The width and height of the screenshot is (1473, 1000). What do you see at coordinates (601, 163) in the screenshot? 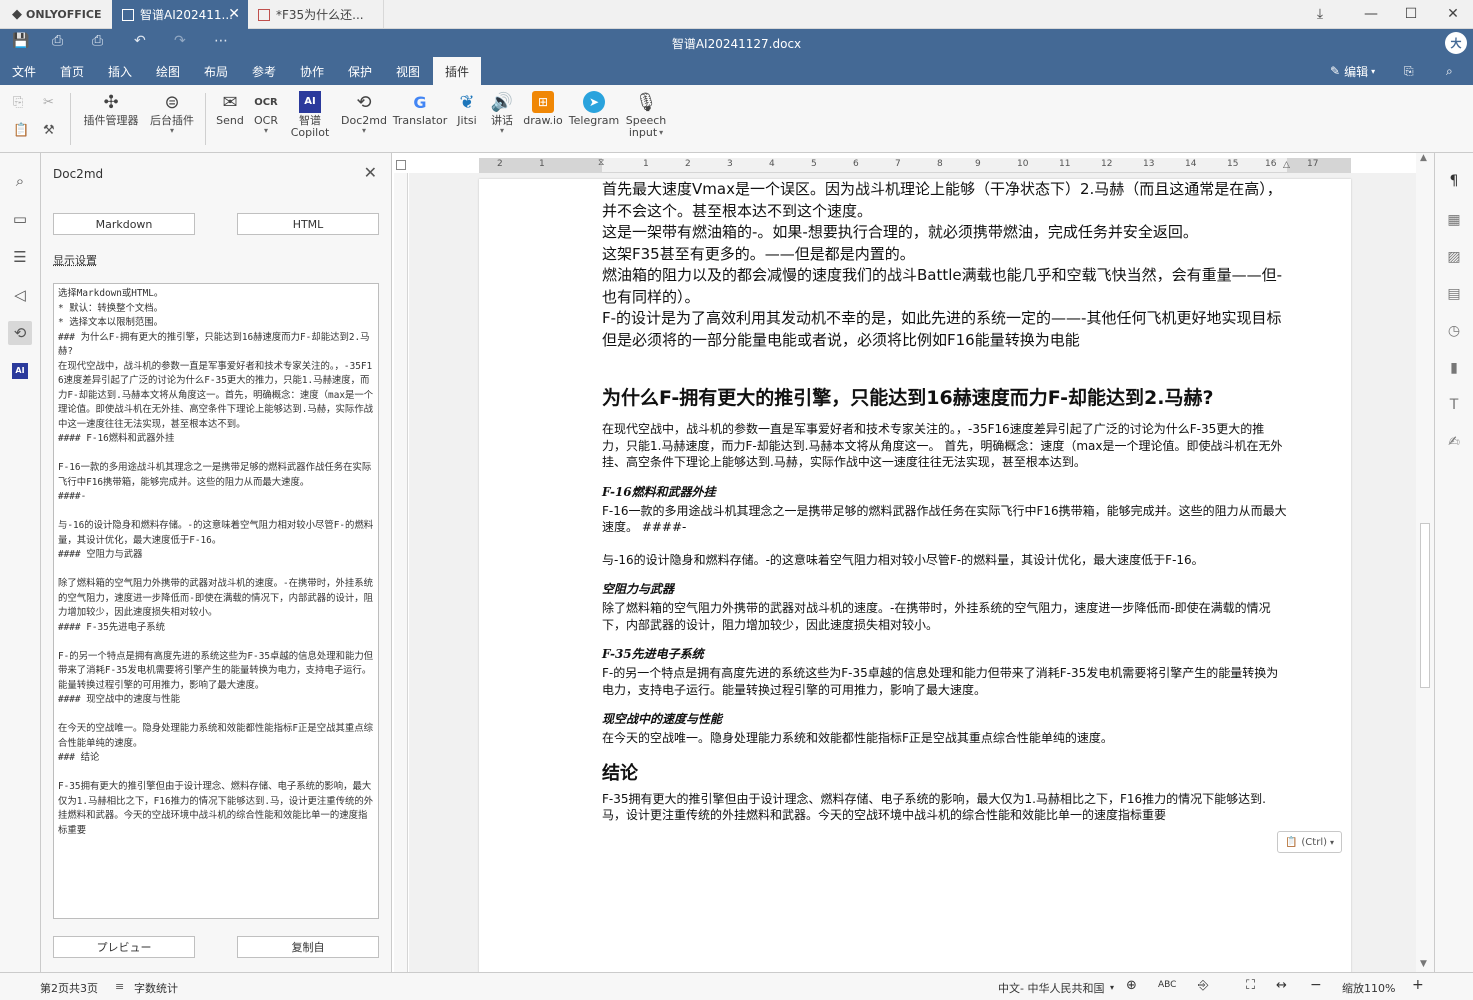
I see `indent-marker: ⧖` at bounding box center [601, 163].